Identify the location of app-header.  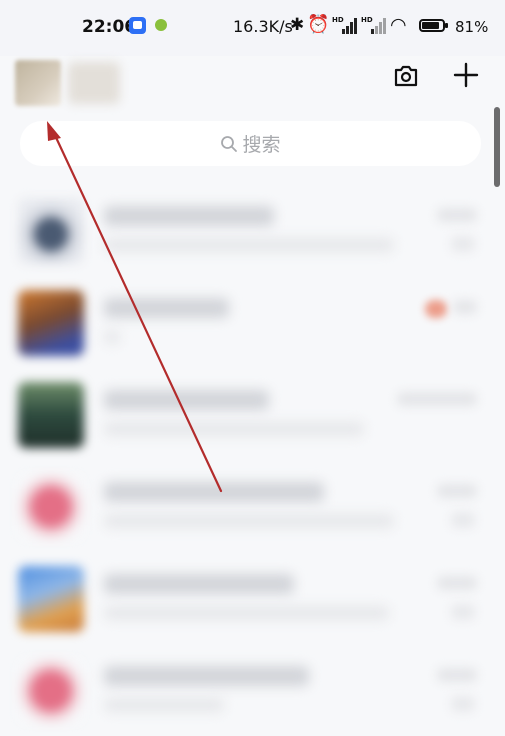
(252, 83).